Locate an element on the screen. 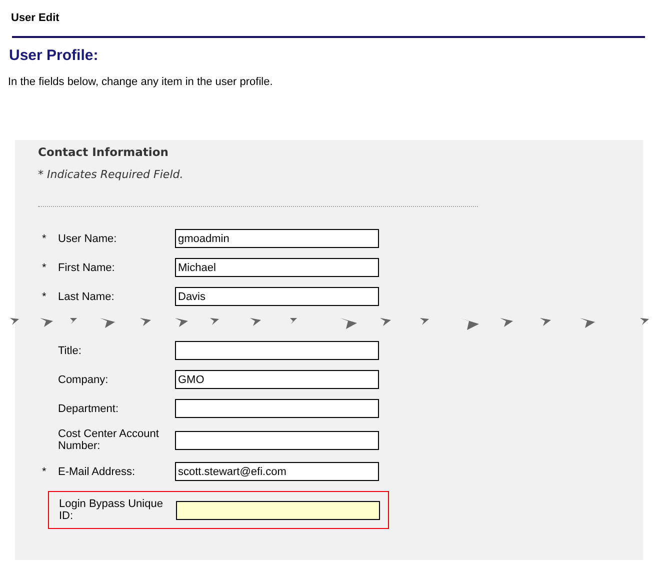  required-note: * Indicates Required Field. is located at coordinates (111, 174).